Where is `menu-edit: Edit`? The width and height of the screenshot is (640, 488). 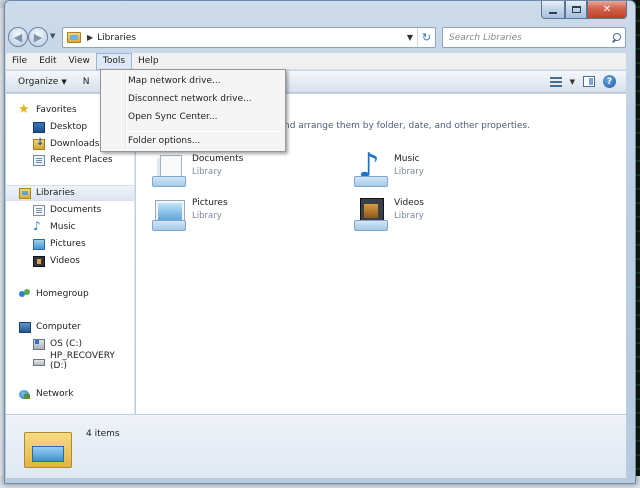
menu-edit: Edit is located at coordinates (47, 61).